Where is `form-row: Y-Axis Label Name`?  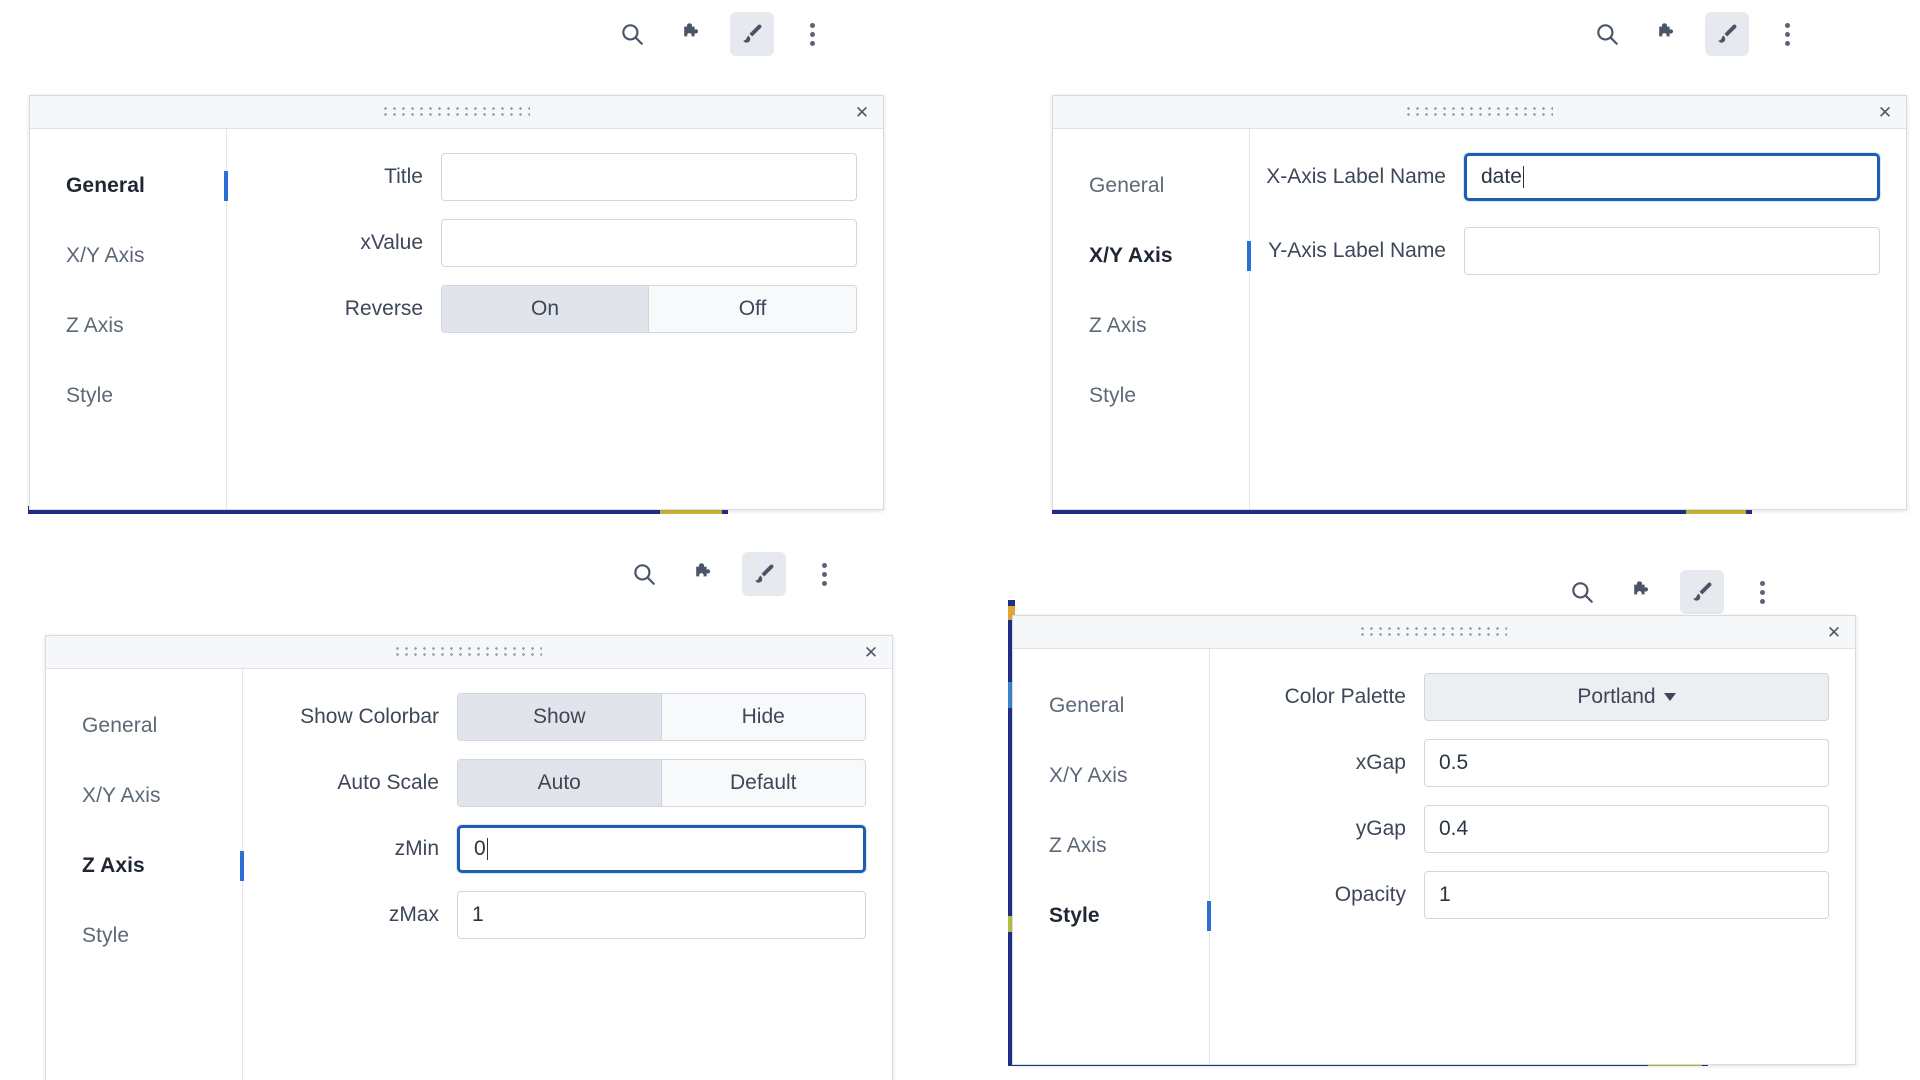
form-row: Y-Axis Label Name is located at coordinates (1565, 251).